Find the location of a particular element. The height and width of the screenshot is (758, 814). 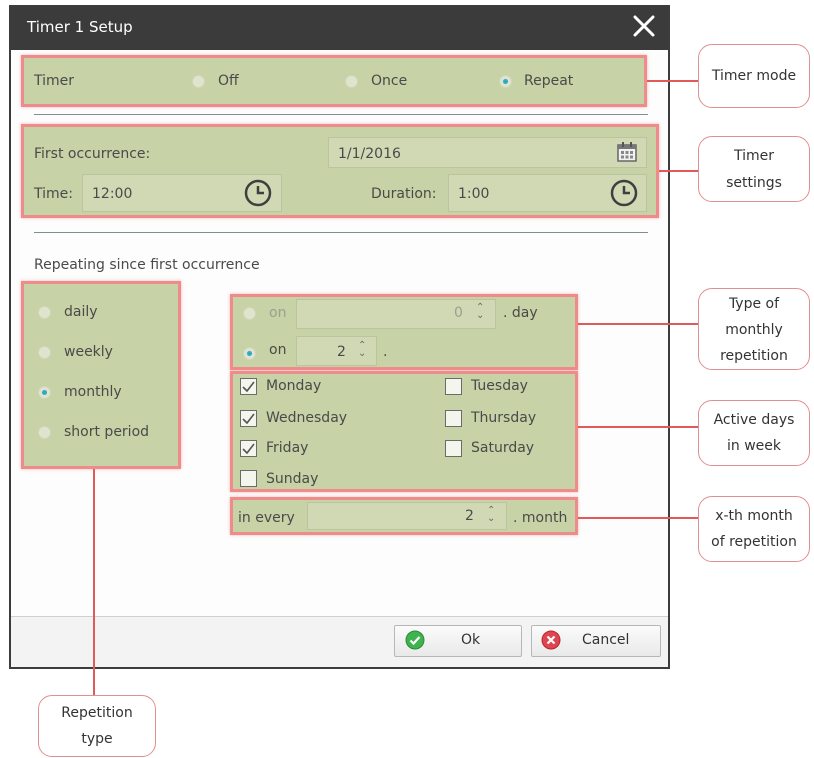

monday-label: Monday is located at coordinates (293, 386).